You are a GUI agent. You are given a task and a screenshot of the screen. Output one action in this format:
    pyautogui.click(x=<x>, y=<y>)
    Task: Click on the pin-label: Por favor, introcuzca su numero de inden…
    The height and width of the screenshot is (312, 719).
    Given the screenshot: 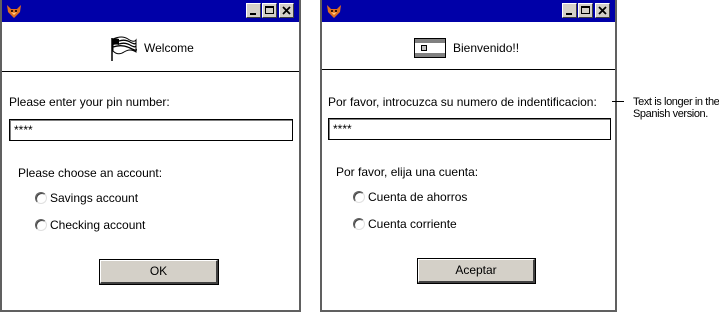 What is the action you would take?
    pyautogui.click(x=462, y=102)
    